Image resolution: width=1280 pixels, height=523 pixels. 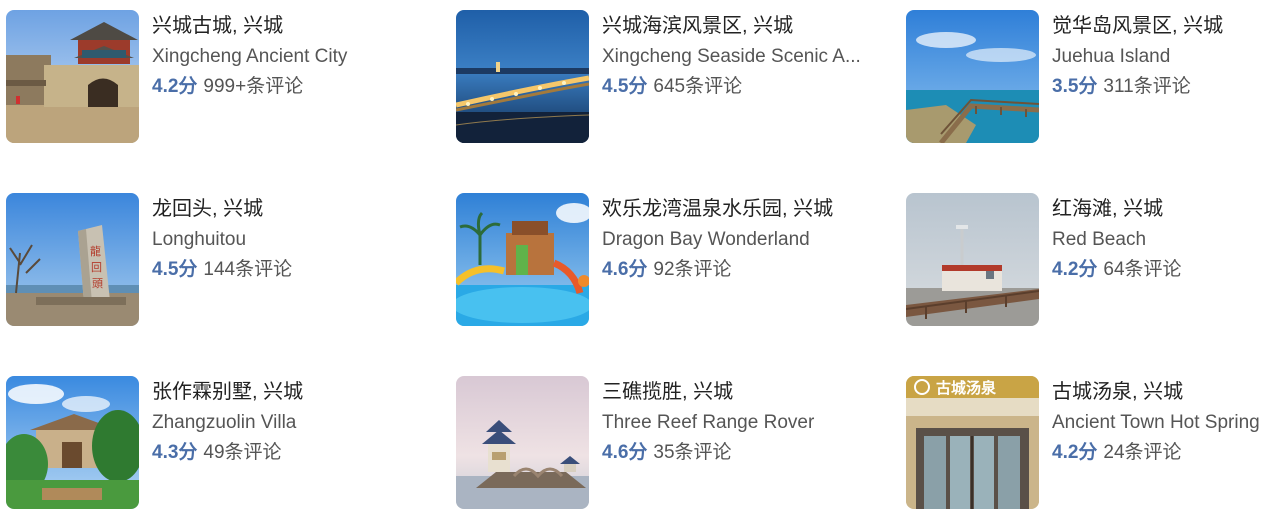 I want to click on attraction-title: 觉华岛风景区, 兴城, so click(x=1166, y=26).